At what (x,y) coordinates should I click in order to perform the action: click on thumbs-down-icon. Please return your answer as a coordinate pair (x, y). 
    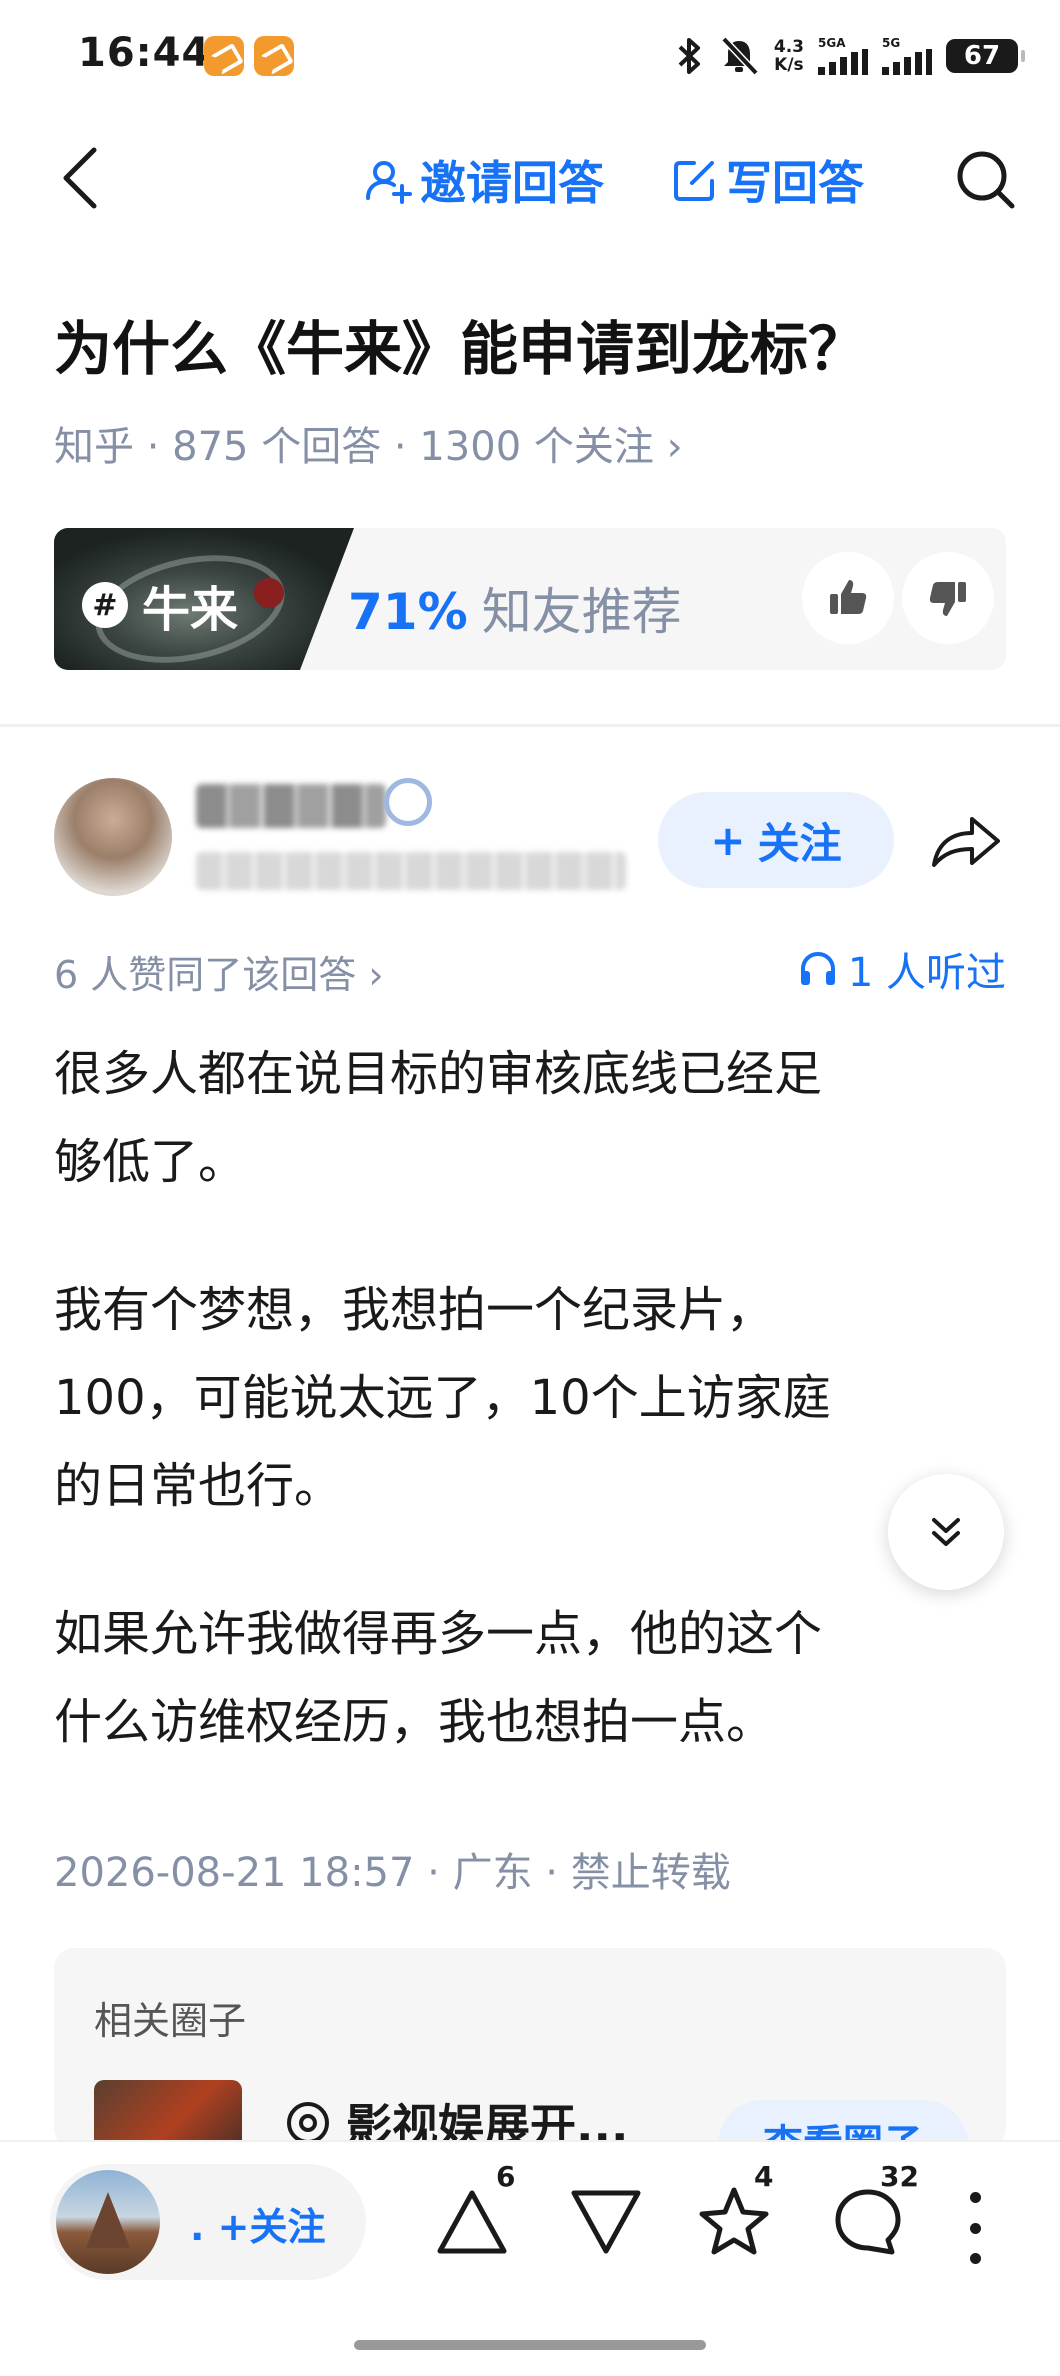
    Looking at the image, I should click on (947, 599).